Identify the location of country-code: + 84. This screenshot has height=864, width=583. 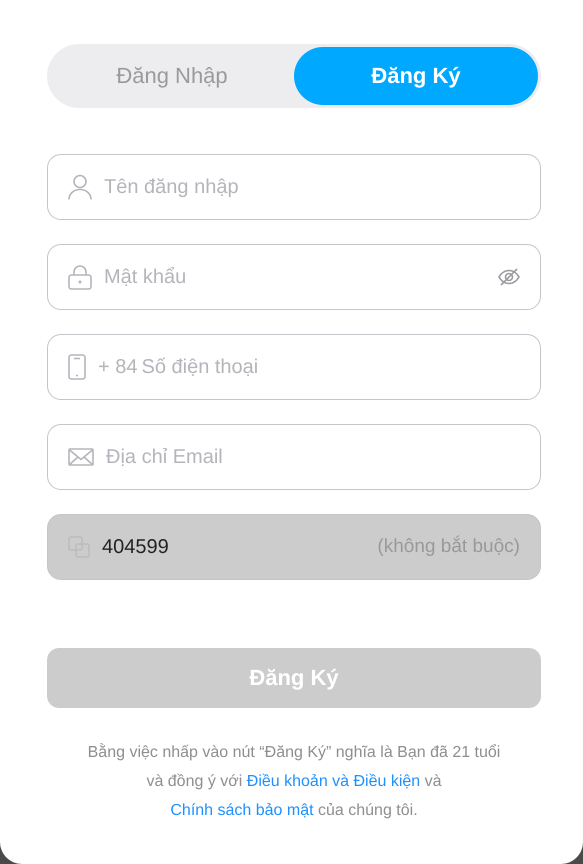
(118, 367).